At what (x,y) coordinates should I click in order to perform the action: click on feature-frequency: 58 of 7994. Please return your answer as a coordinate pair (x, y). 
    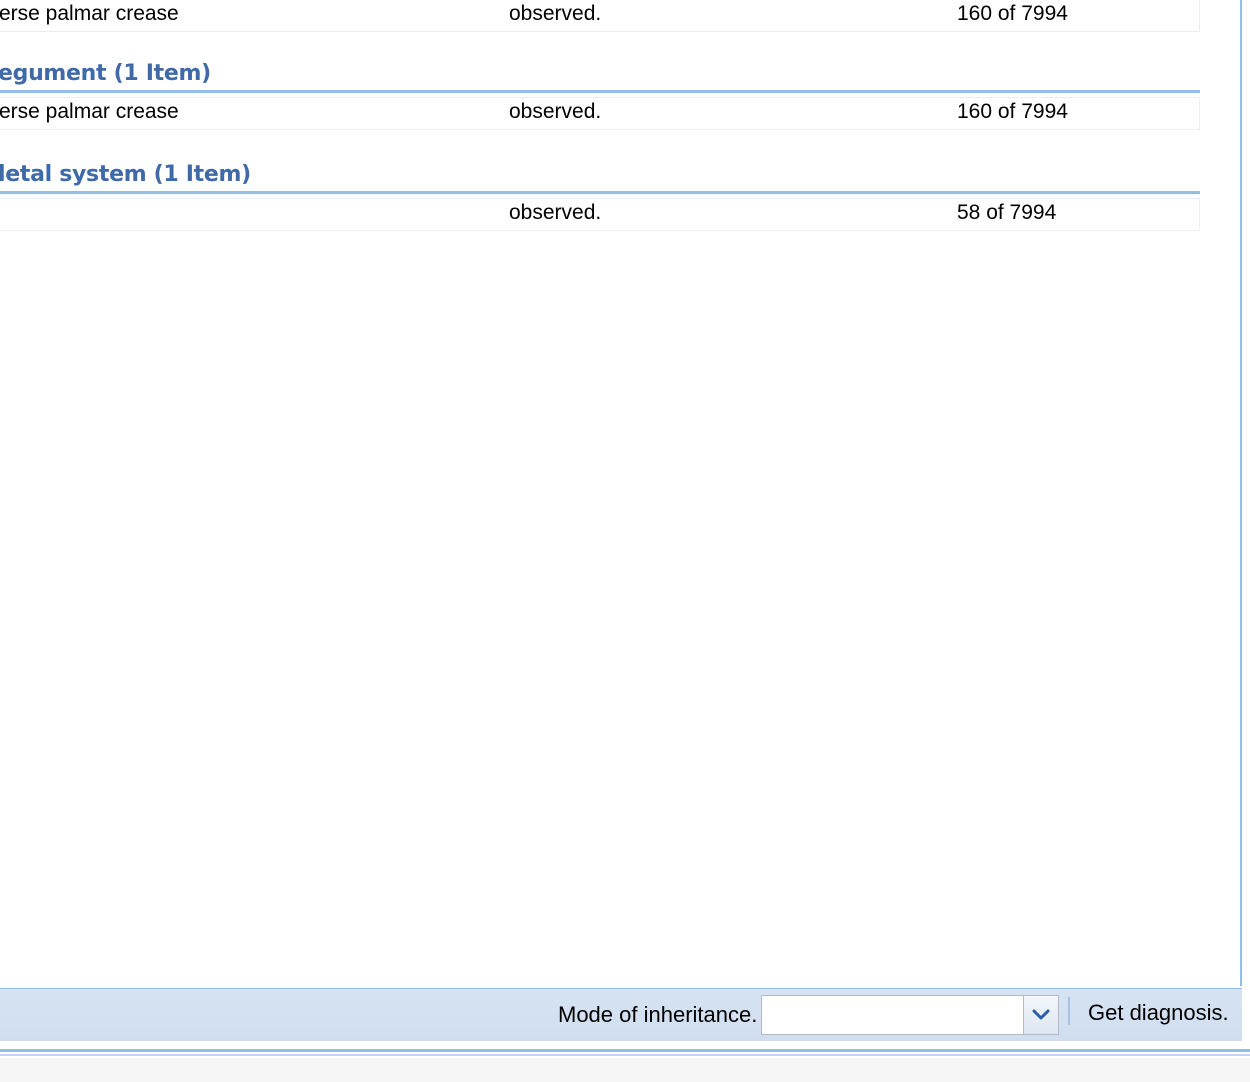
    Looking at the image, I should click on (1007, 212).